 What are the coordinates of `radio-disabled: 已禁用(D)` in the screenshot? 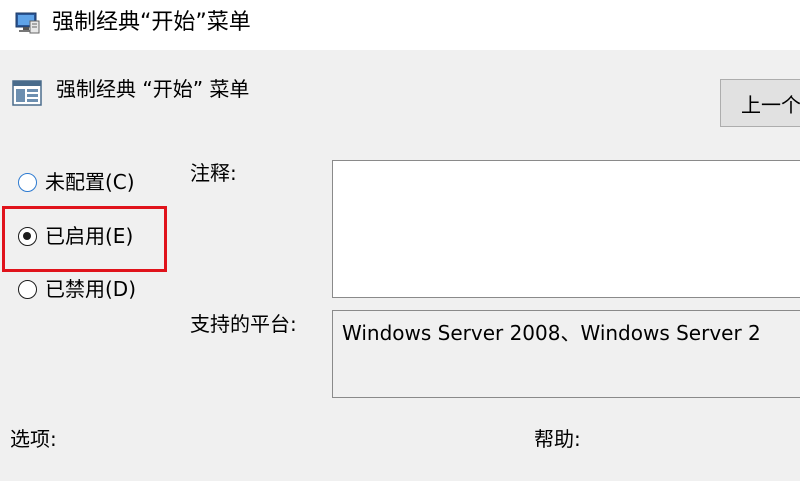 It's located at (77, 289).